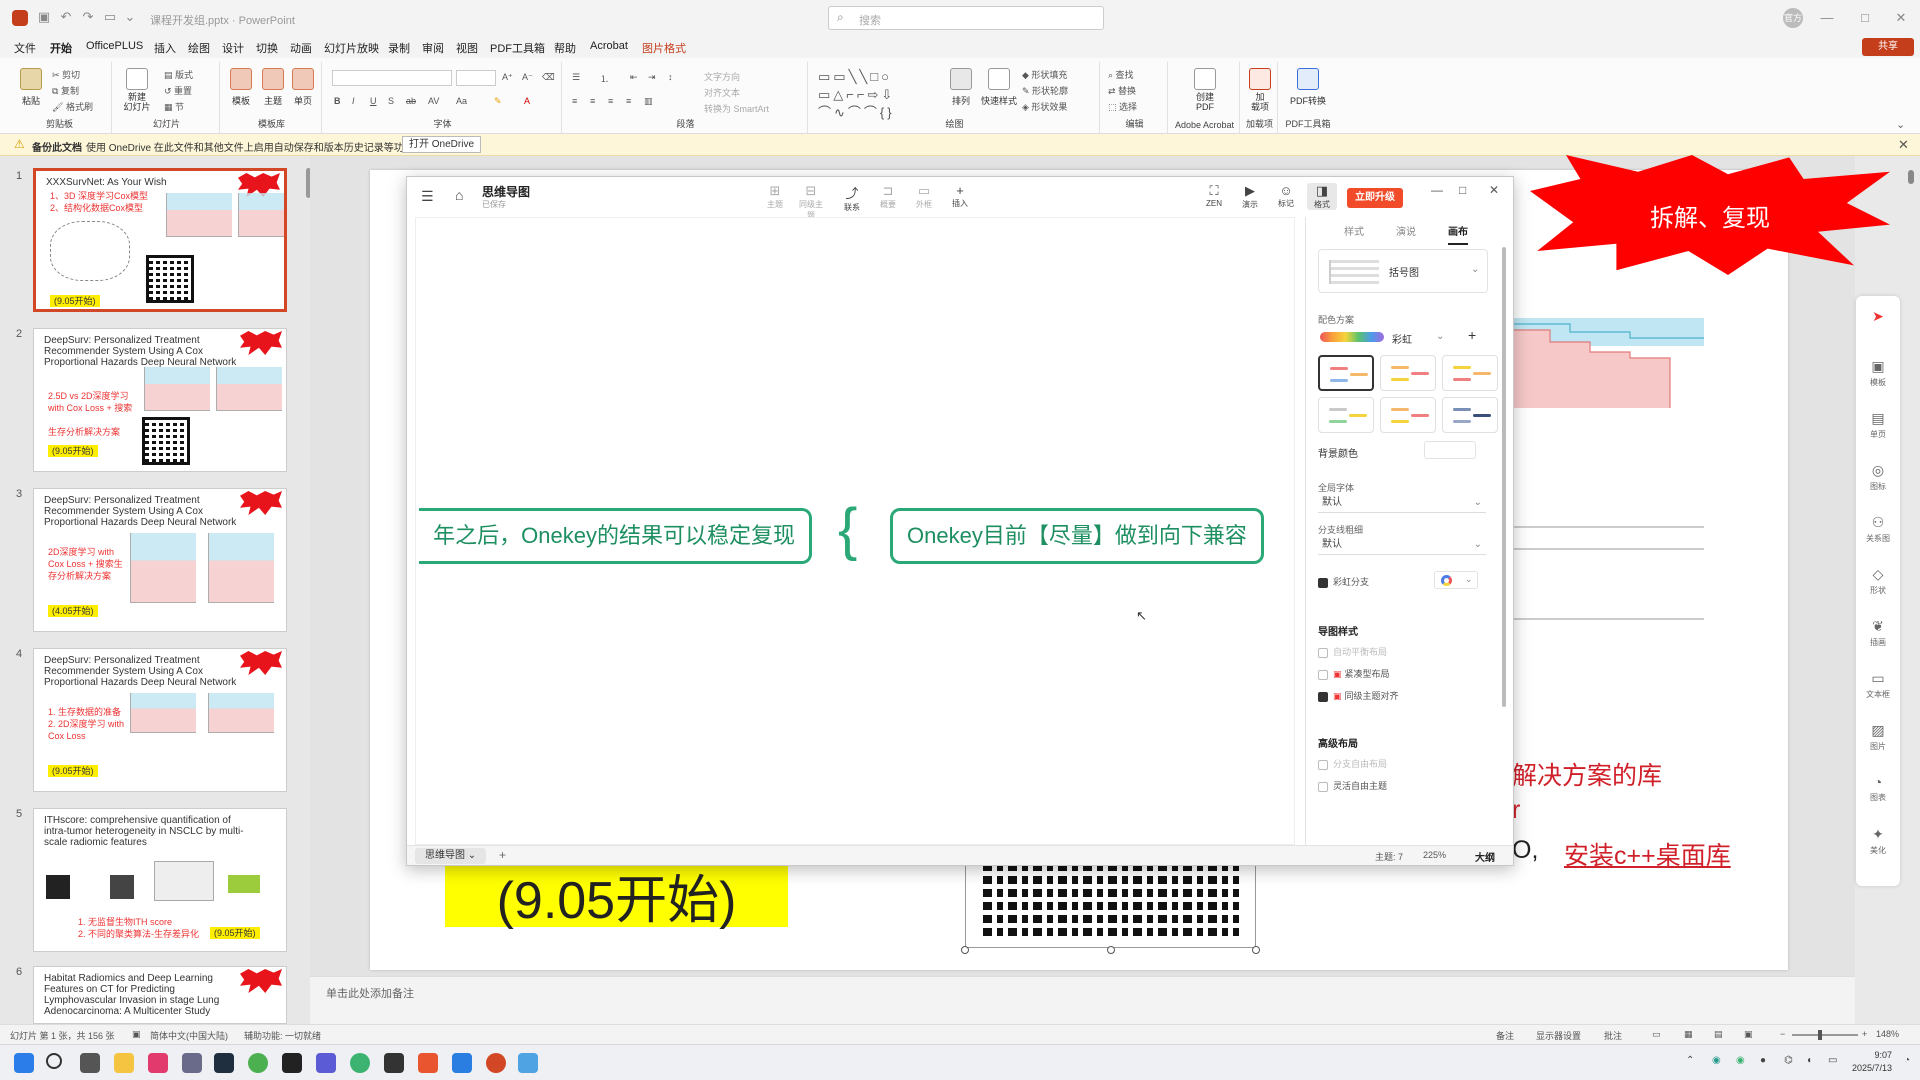  Describe the element at coordinates (1045, 90) in the screenshot. I see `shape-outline-button: ✎ 形状轮廓` at that location.